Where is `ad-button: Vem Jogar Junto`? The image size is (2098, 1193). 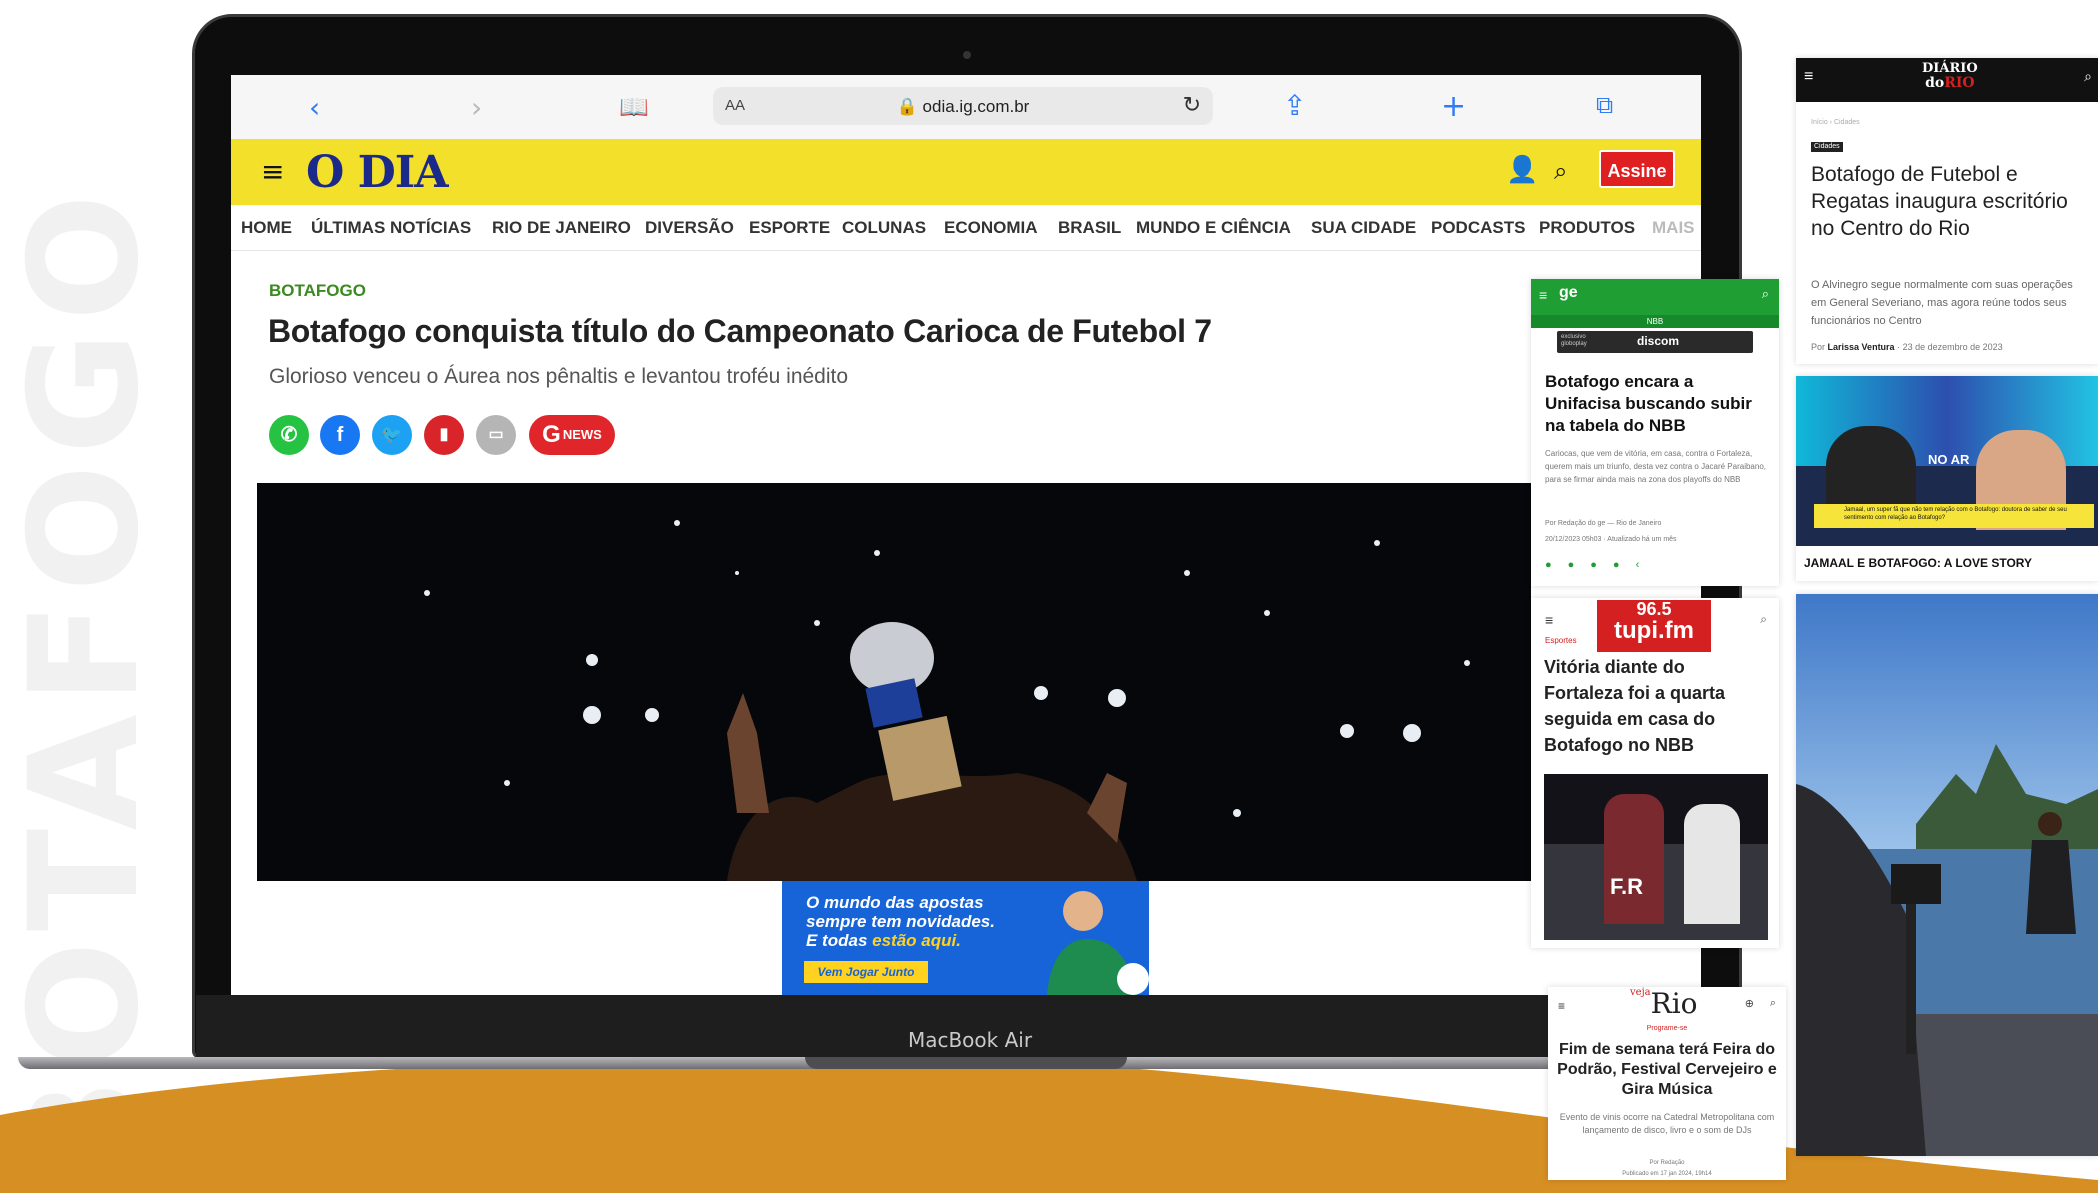
ad-button: Vem Jogar Junto is located at coordinates (866, 972).